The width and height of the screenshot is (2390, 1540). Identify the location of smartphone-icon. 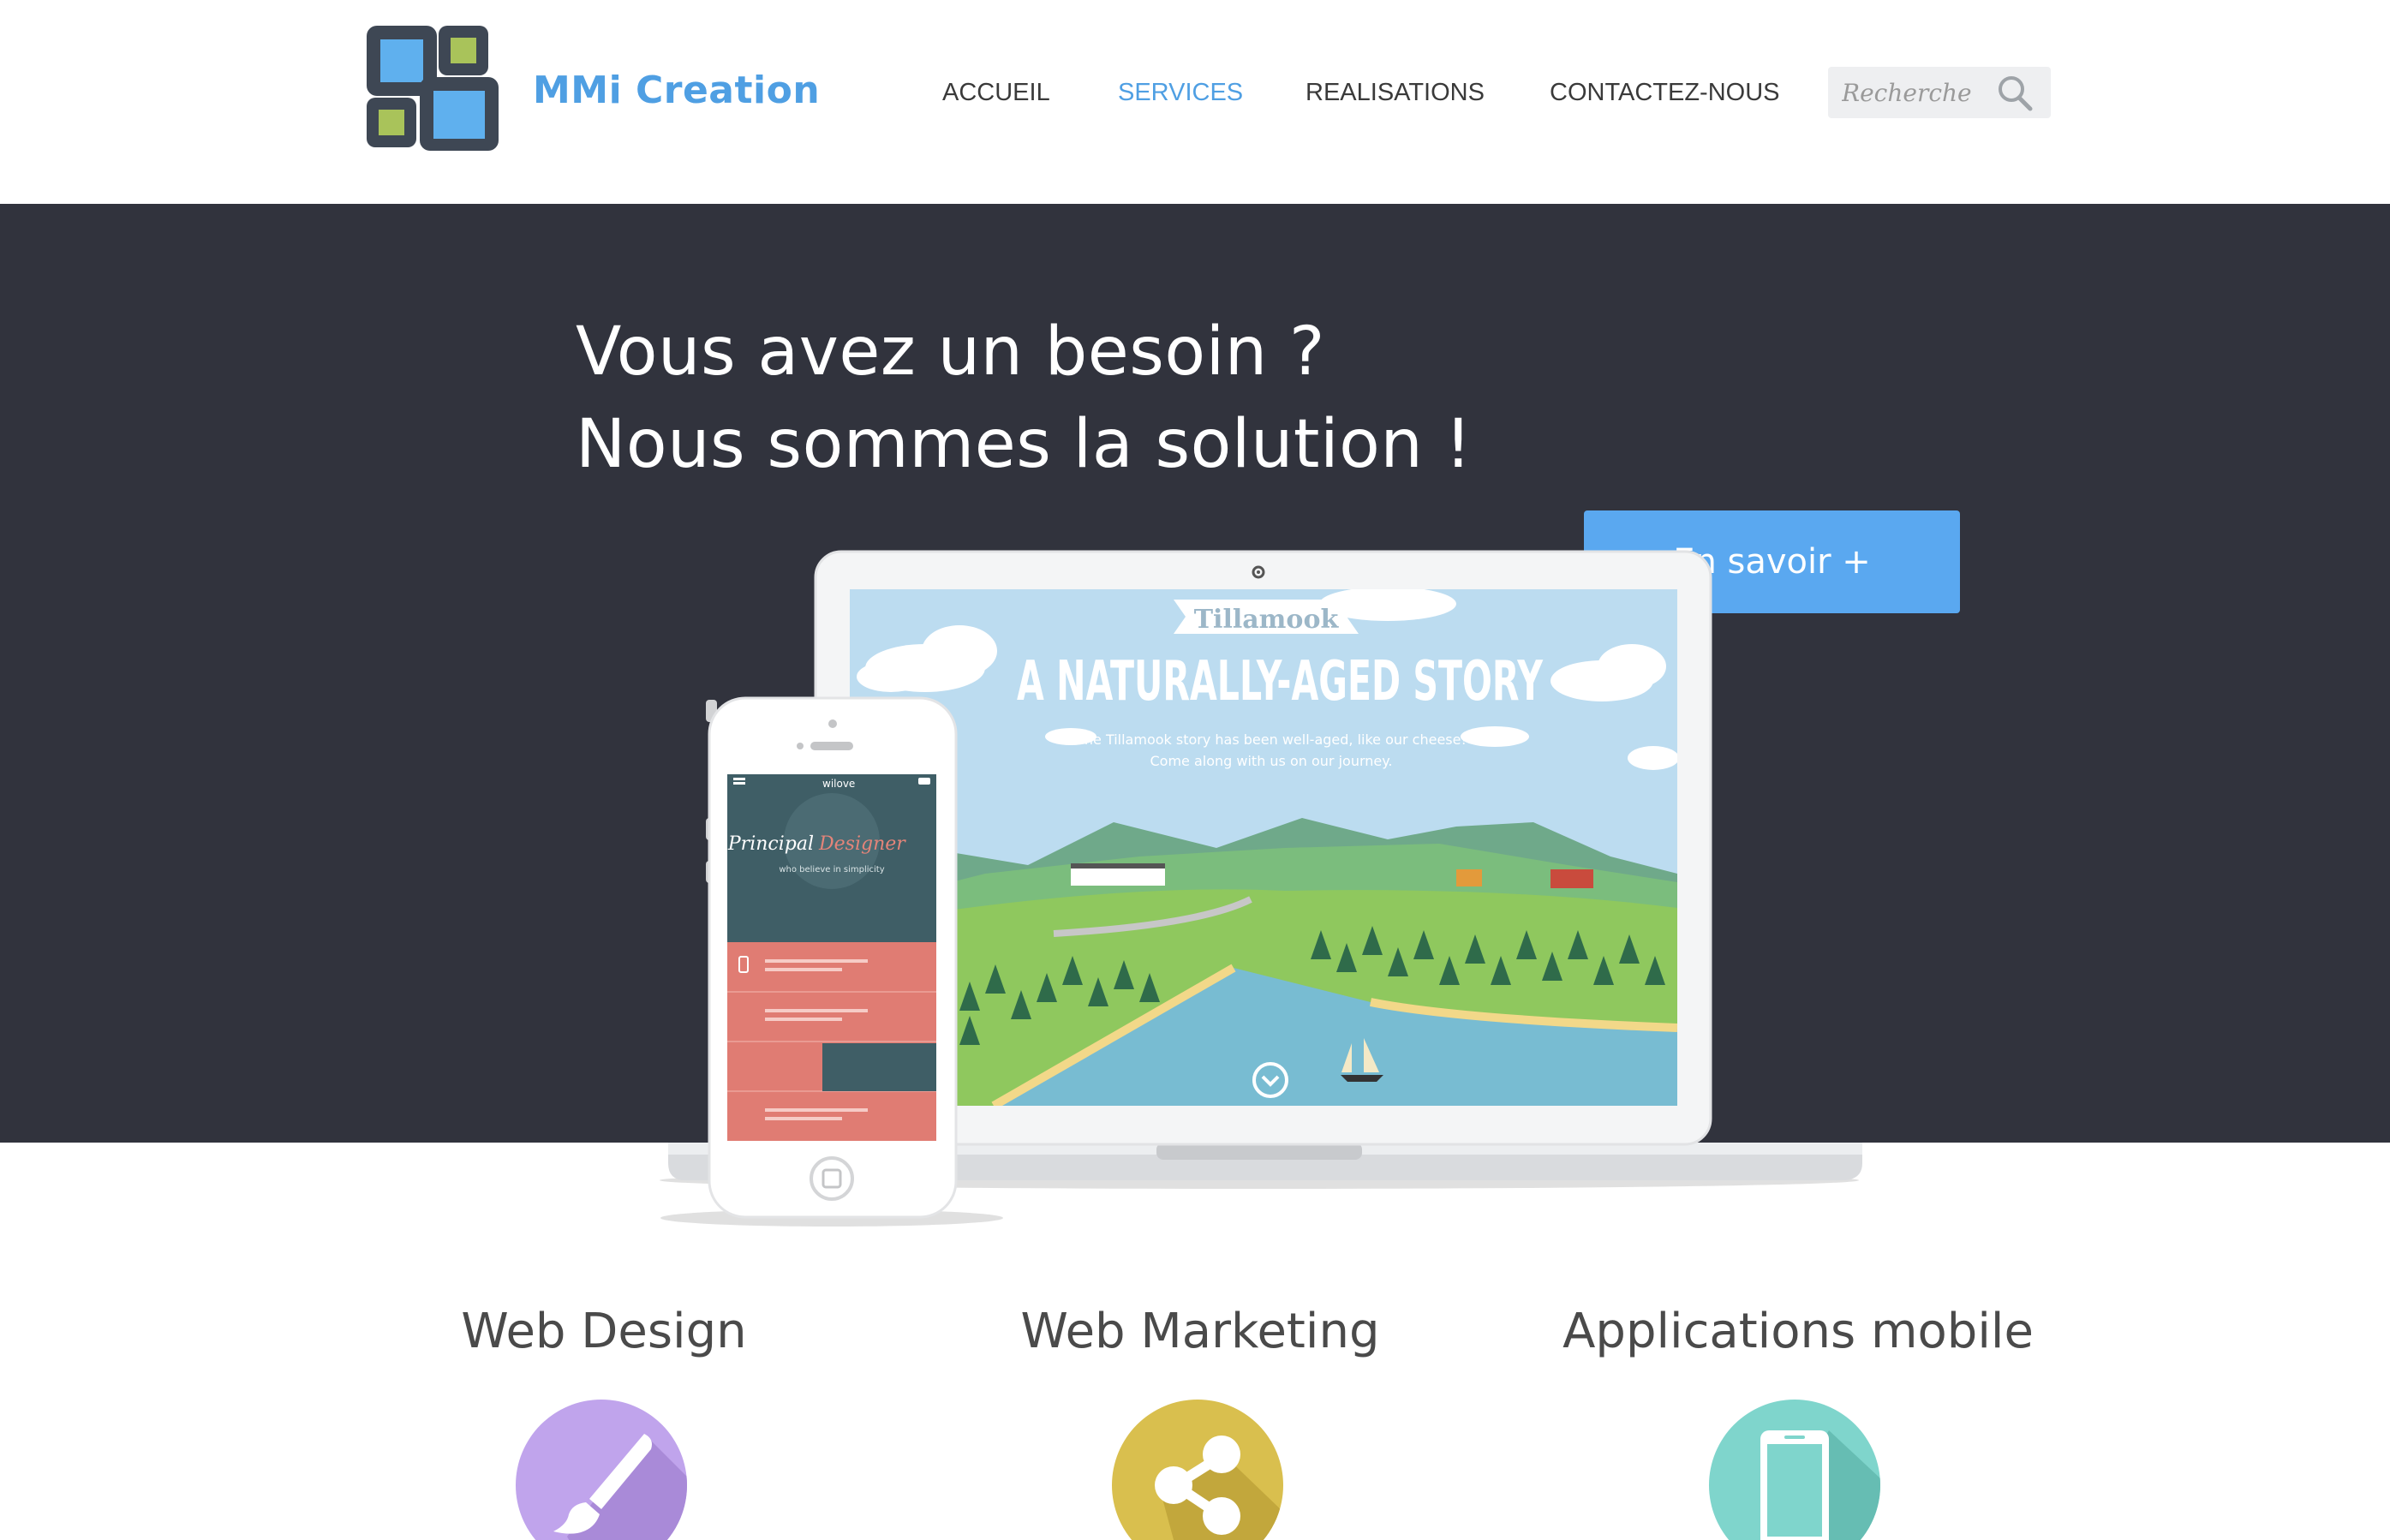
(1820, 1485).